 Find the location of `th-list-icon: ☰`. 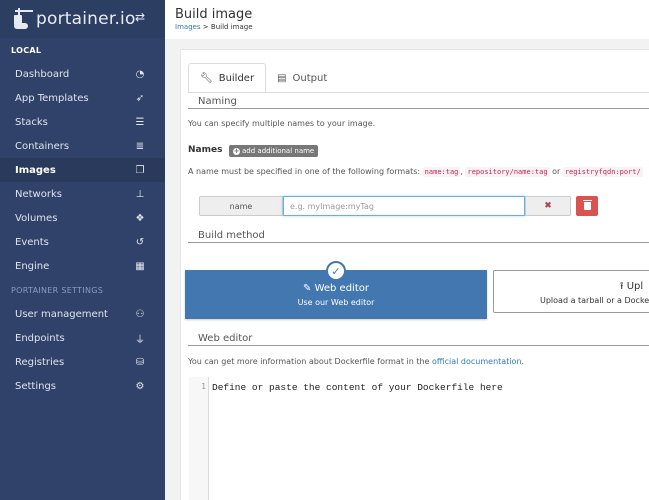

th-list-icon: ☰ is located at coordinates (140, 122).